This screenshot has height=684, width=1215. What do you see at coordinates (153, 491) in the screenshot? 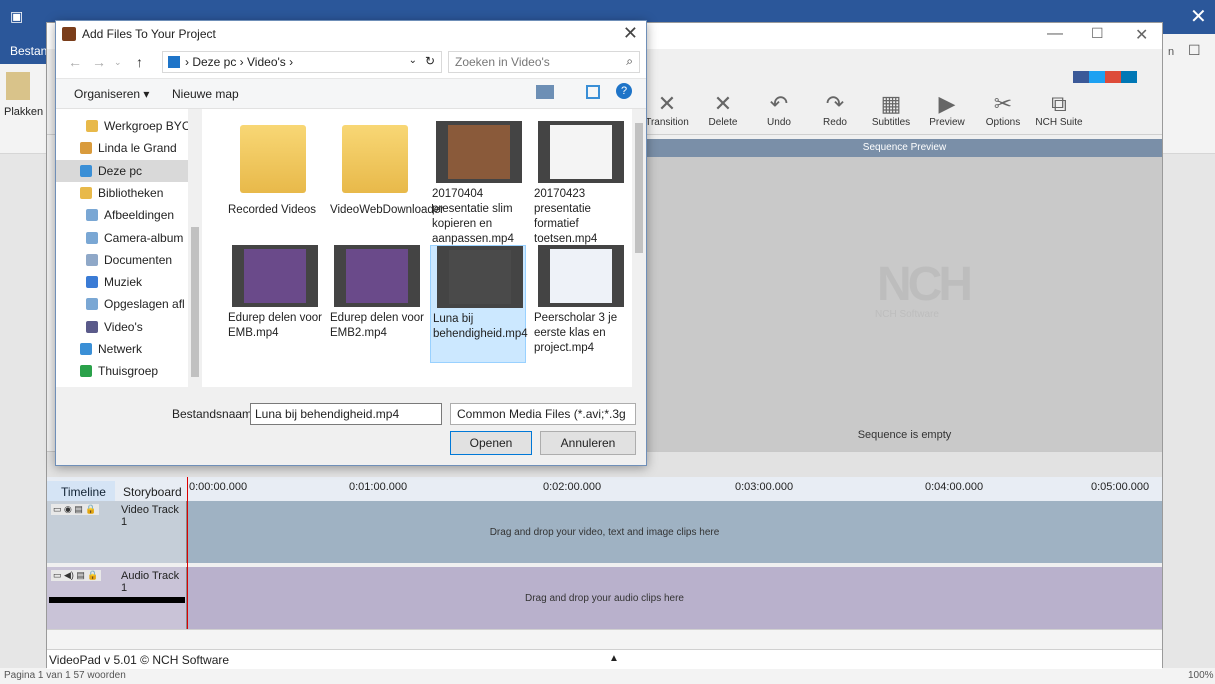
I see `tab-storyboard: Storyboard` at bounding box center [153, 491].